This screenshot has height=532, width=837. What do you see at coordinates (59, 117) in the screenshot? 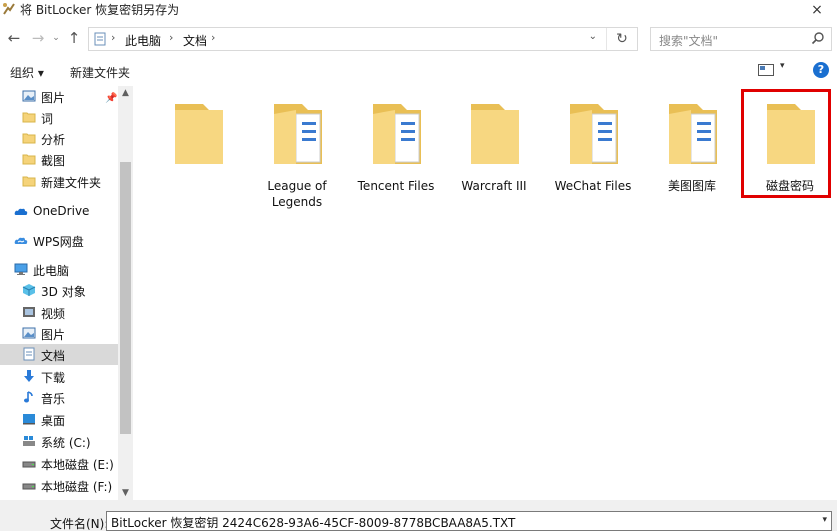
I see `sidebar-item-ci: 词` at bounding box center [59, 117].